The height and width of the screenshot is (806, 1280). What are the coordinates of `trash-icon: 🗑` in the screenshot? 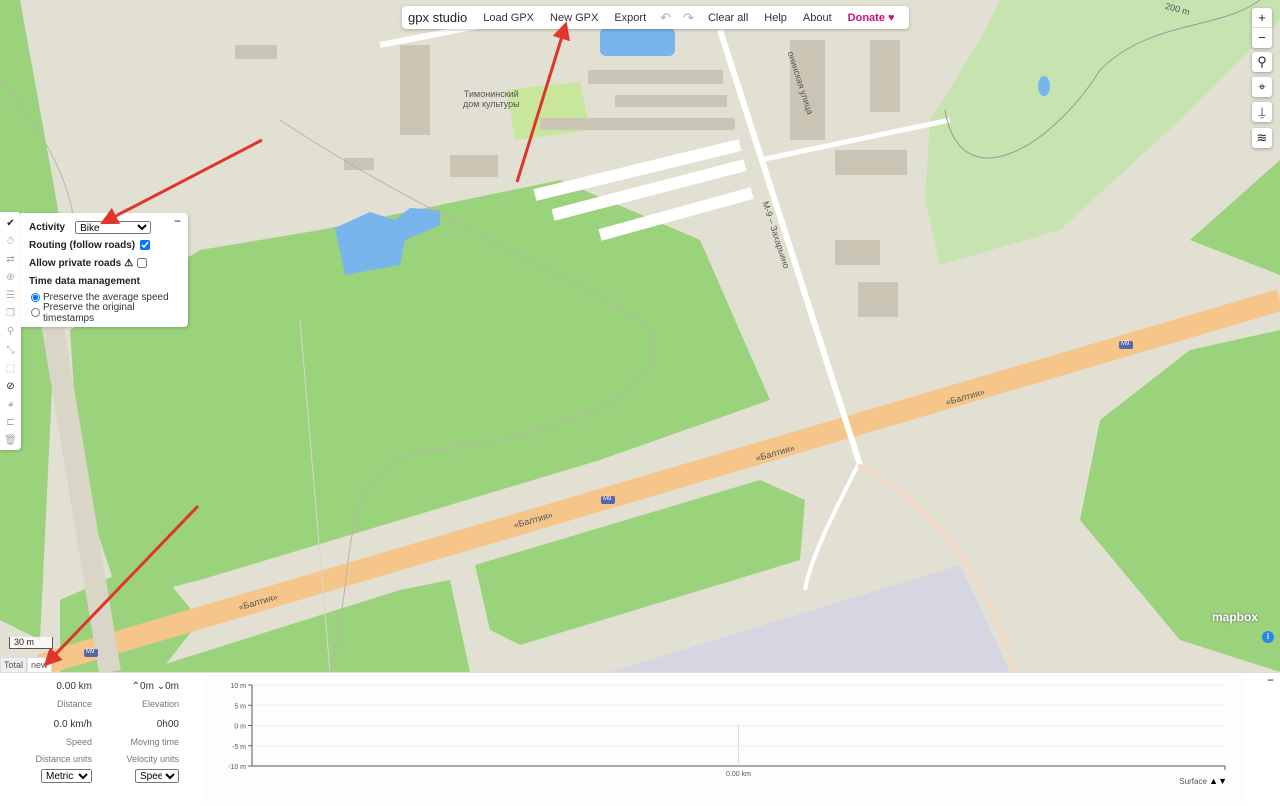 It's located at (10, 441).